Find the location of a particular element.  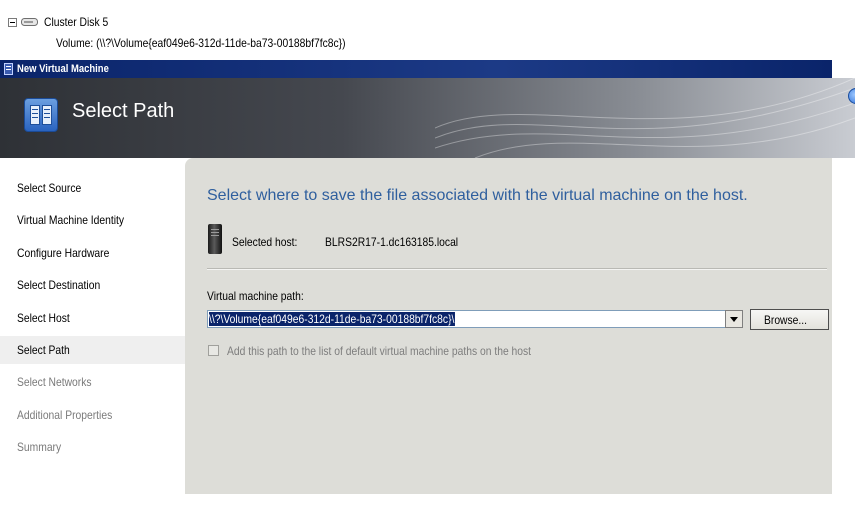

step-label: Summary is located at coordinates (39, 447).